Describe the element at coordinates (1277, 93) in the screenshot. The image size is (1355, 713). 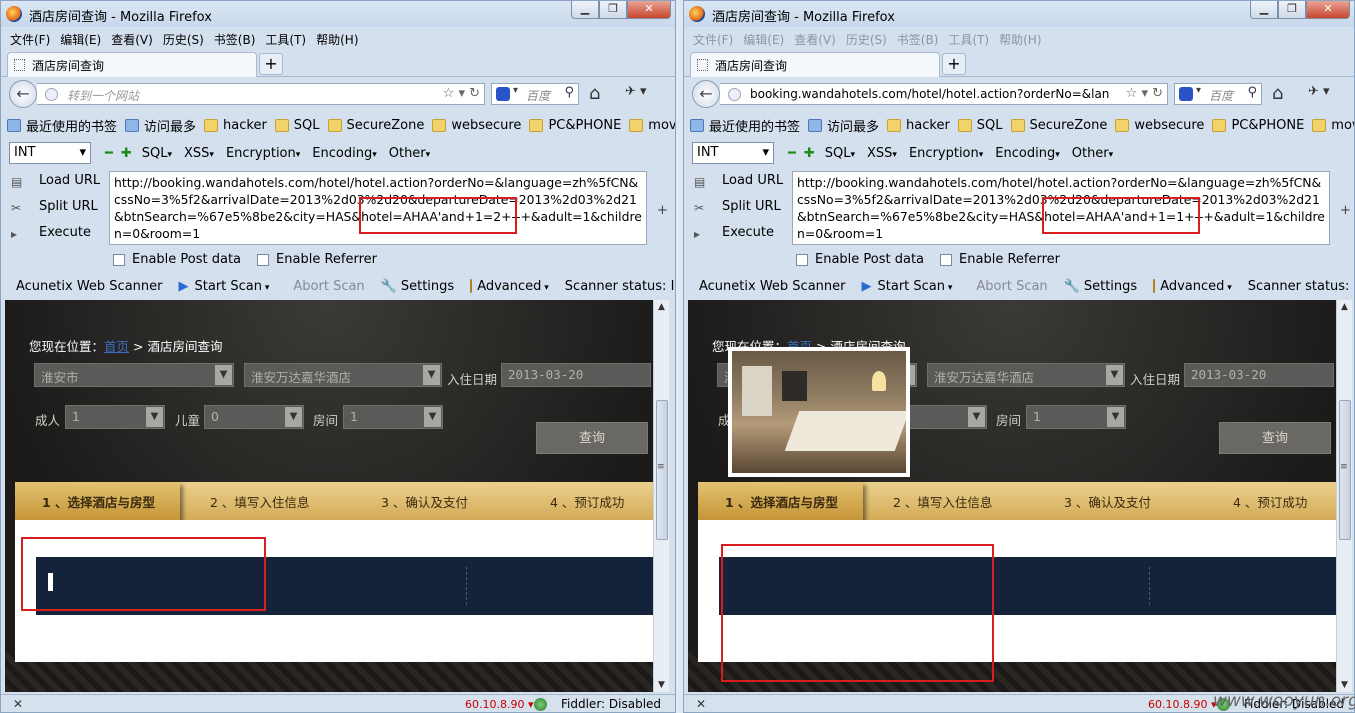
I see `home-icon: ⌂` at that location.